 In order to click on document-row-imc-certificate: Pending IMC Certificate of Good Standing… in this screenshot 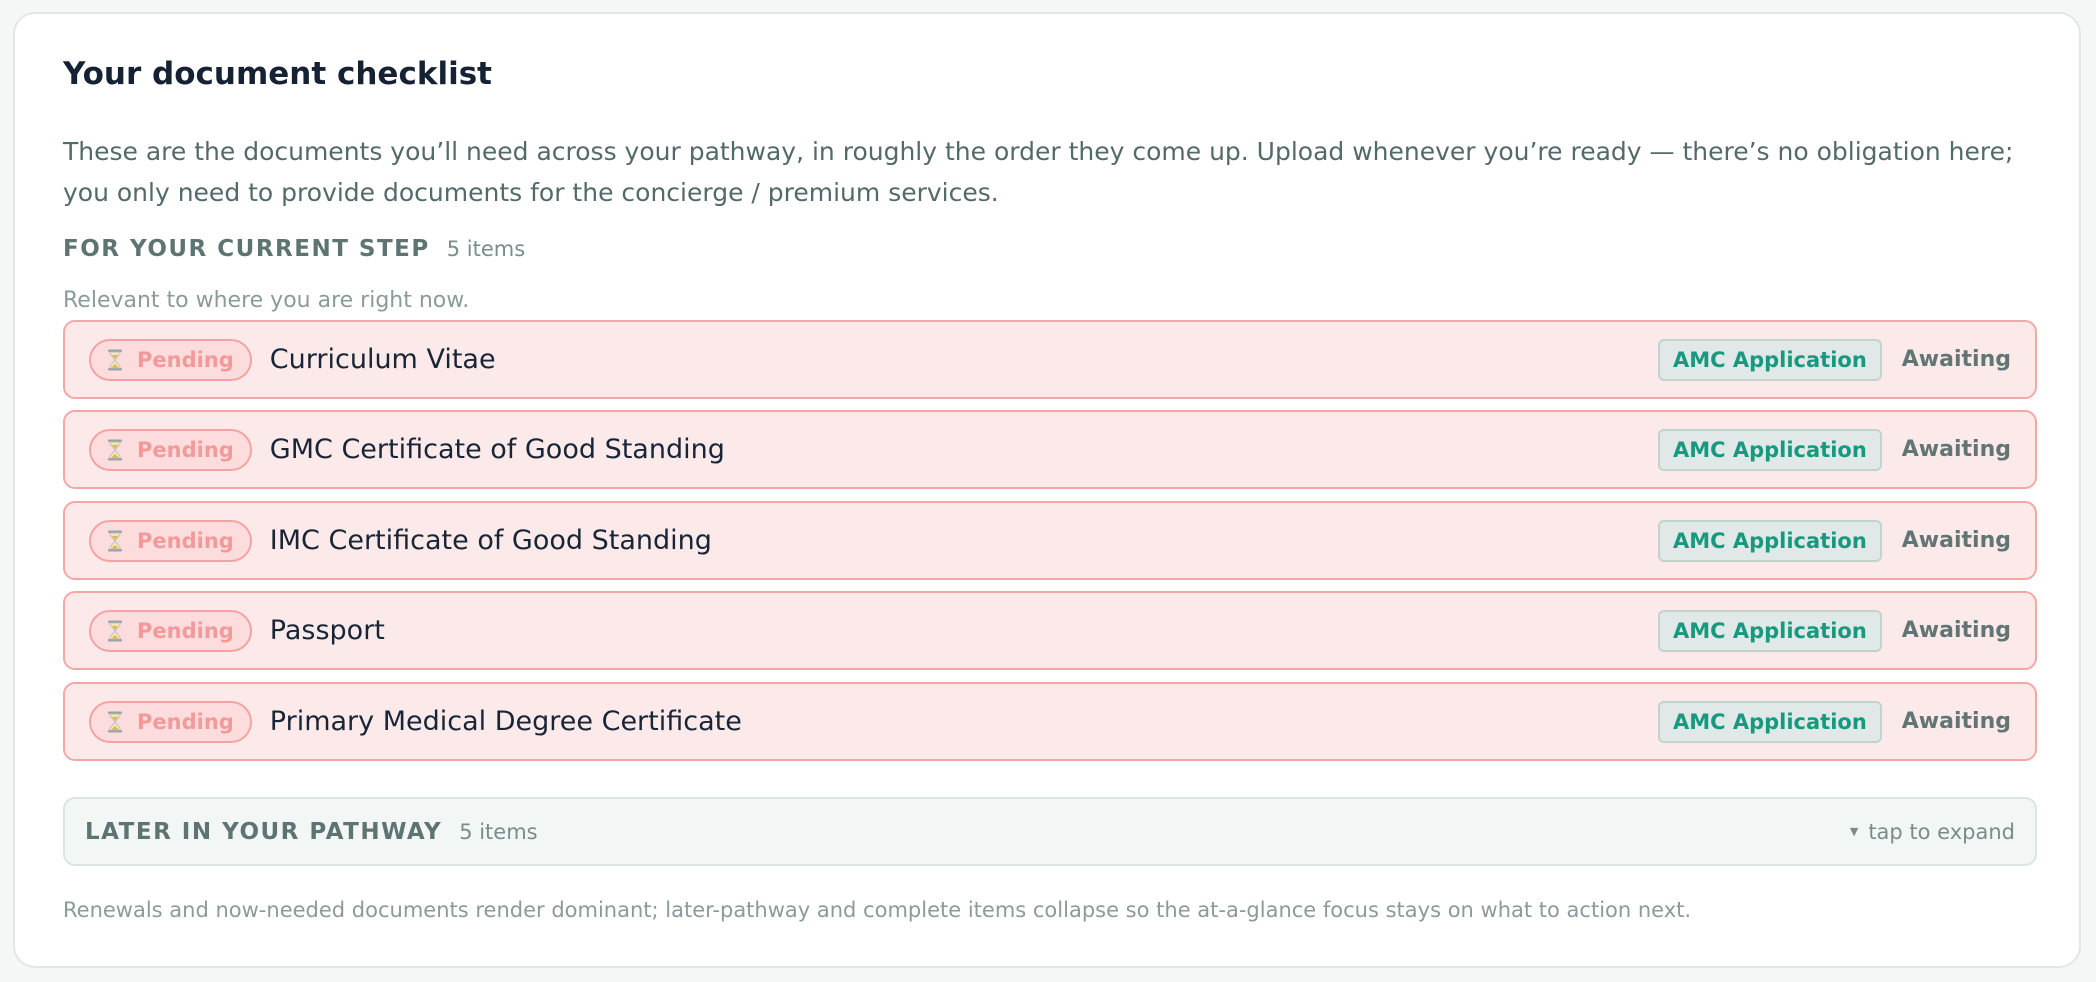, I will do `click(1050, 540)`.